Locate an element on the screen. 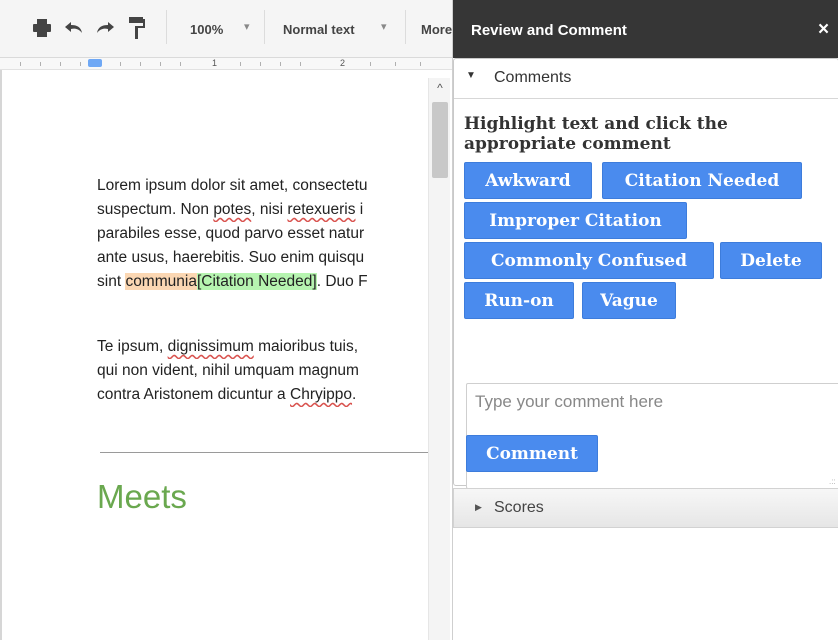 The image size is (838, 640). toolbar: 100% ▾ Normal text ▾ More is located at coordinates (226, 29).